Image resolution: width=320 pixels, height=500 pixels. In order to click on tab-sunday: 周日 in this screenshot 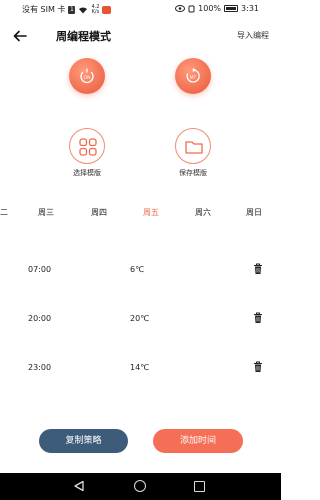, I will do `click(254, 212)`.